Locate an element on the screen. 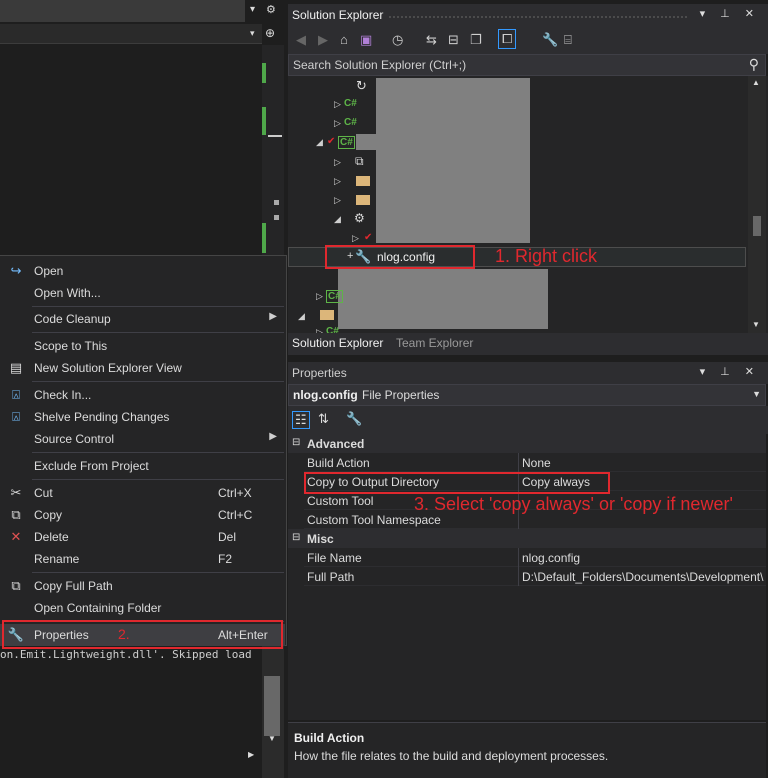 The height and width of the screenshot is (778, 768). menu-item-open-folder: Open Containing Folder is located at coordinates (142, 608).